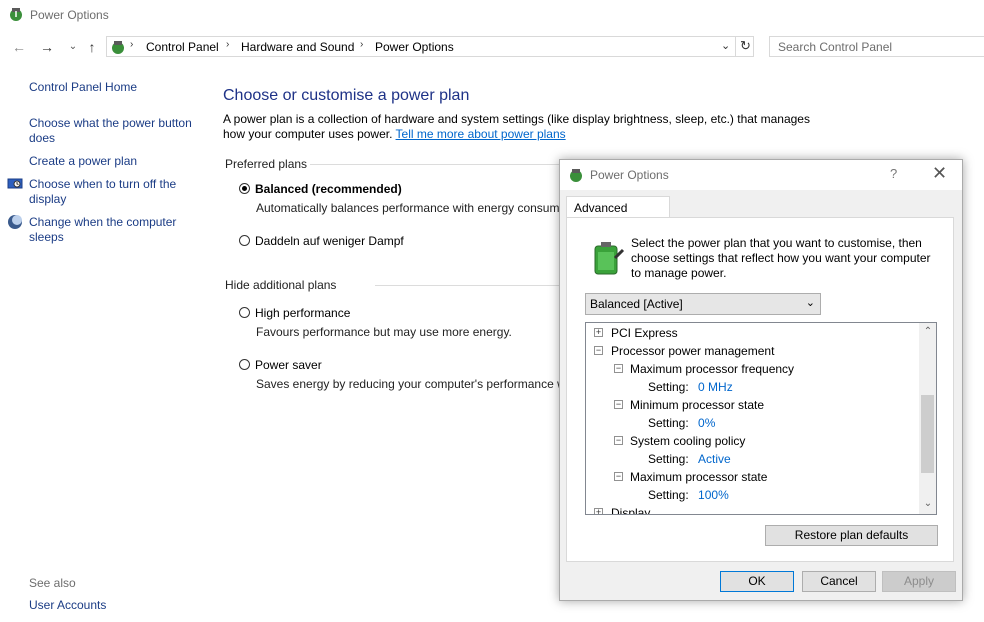 The height and width of the screenshot is (622, 984). What do you see at coordinates (73, 47) in the screenshot?
I see `recent-locations-chevron-icon: ⌄` at bounding box center [73, 47].